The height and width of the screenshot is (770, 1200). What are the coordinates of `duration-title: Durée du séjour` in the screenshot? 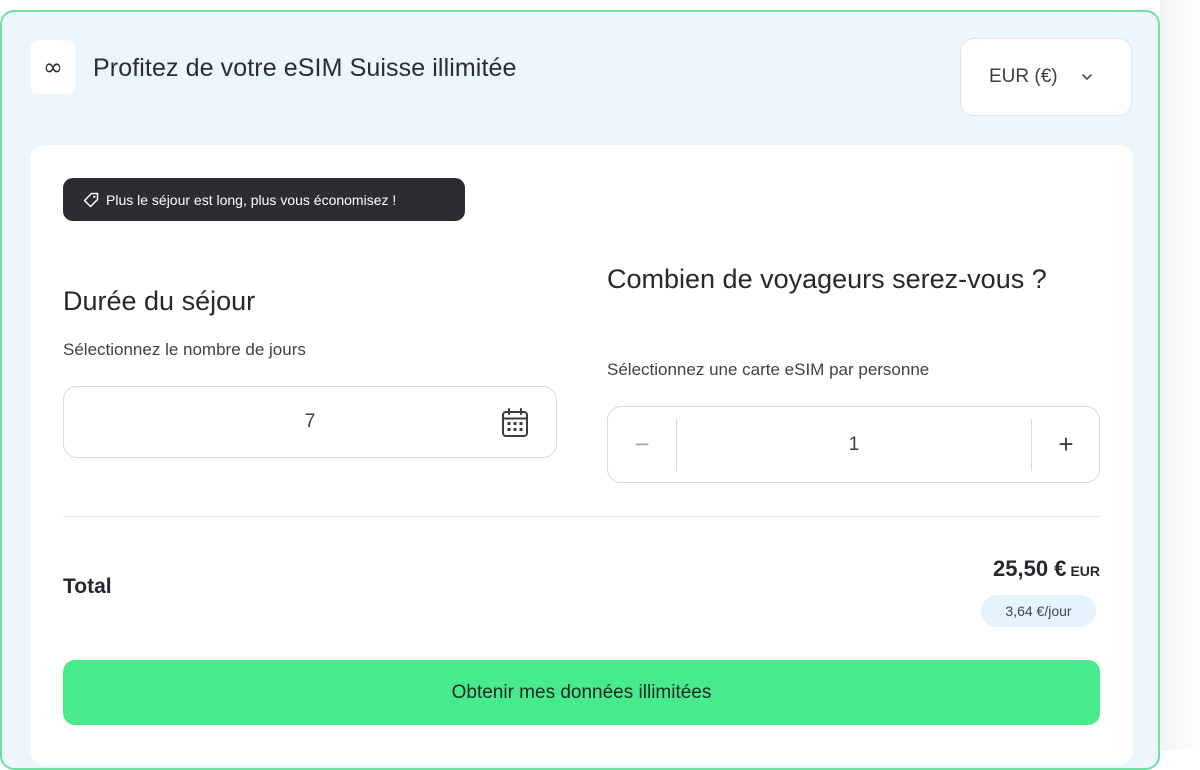 It's located at (159, 301).